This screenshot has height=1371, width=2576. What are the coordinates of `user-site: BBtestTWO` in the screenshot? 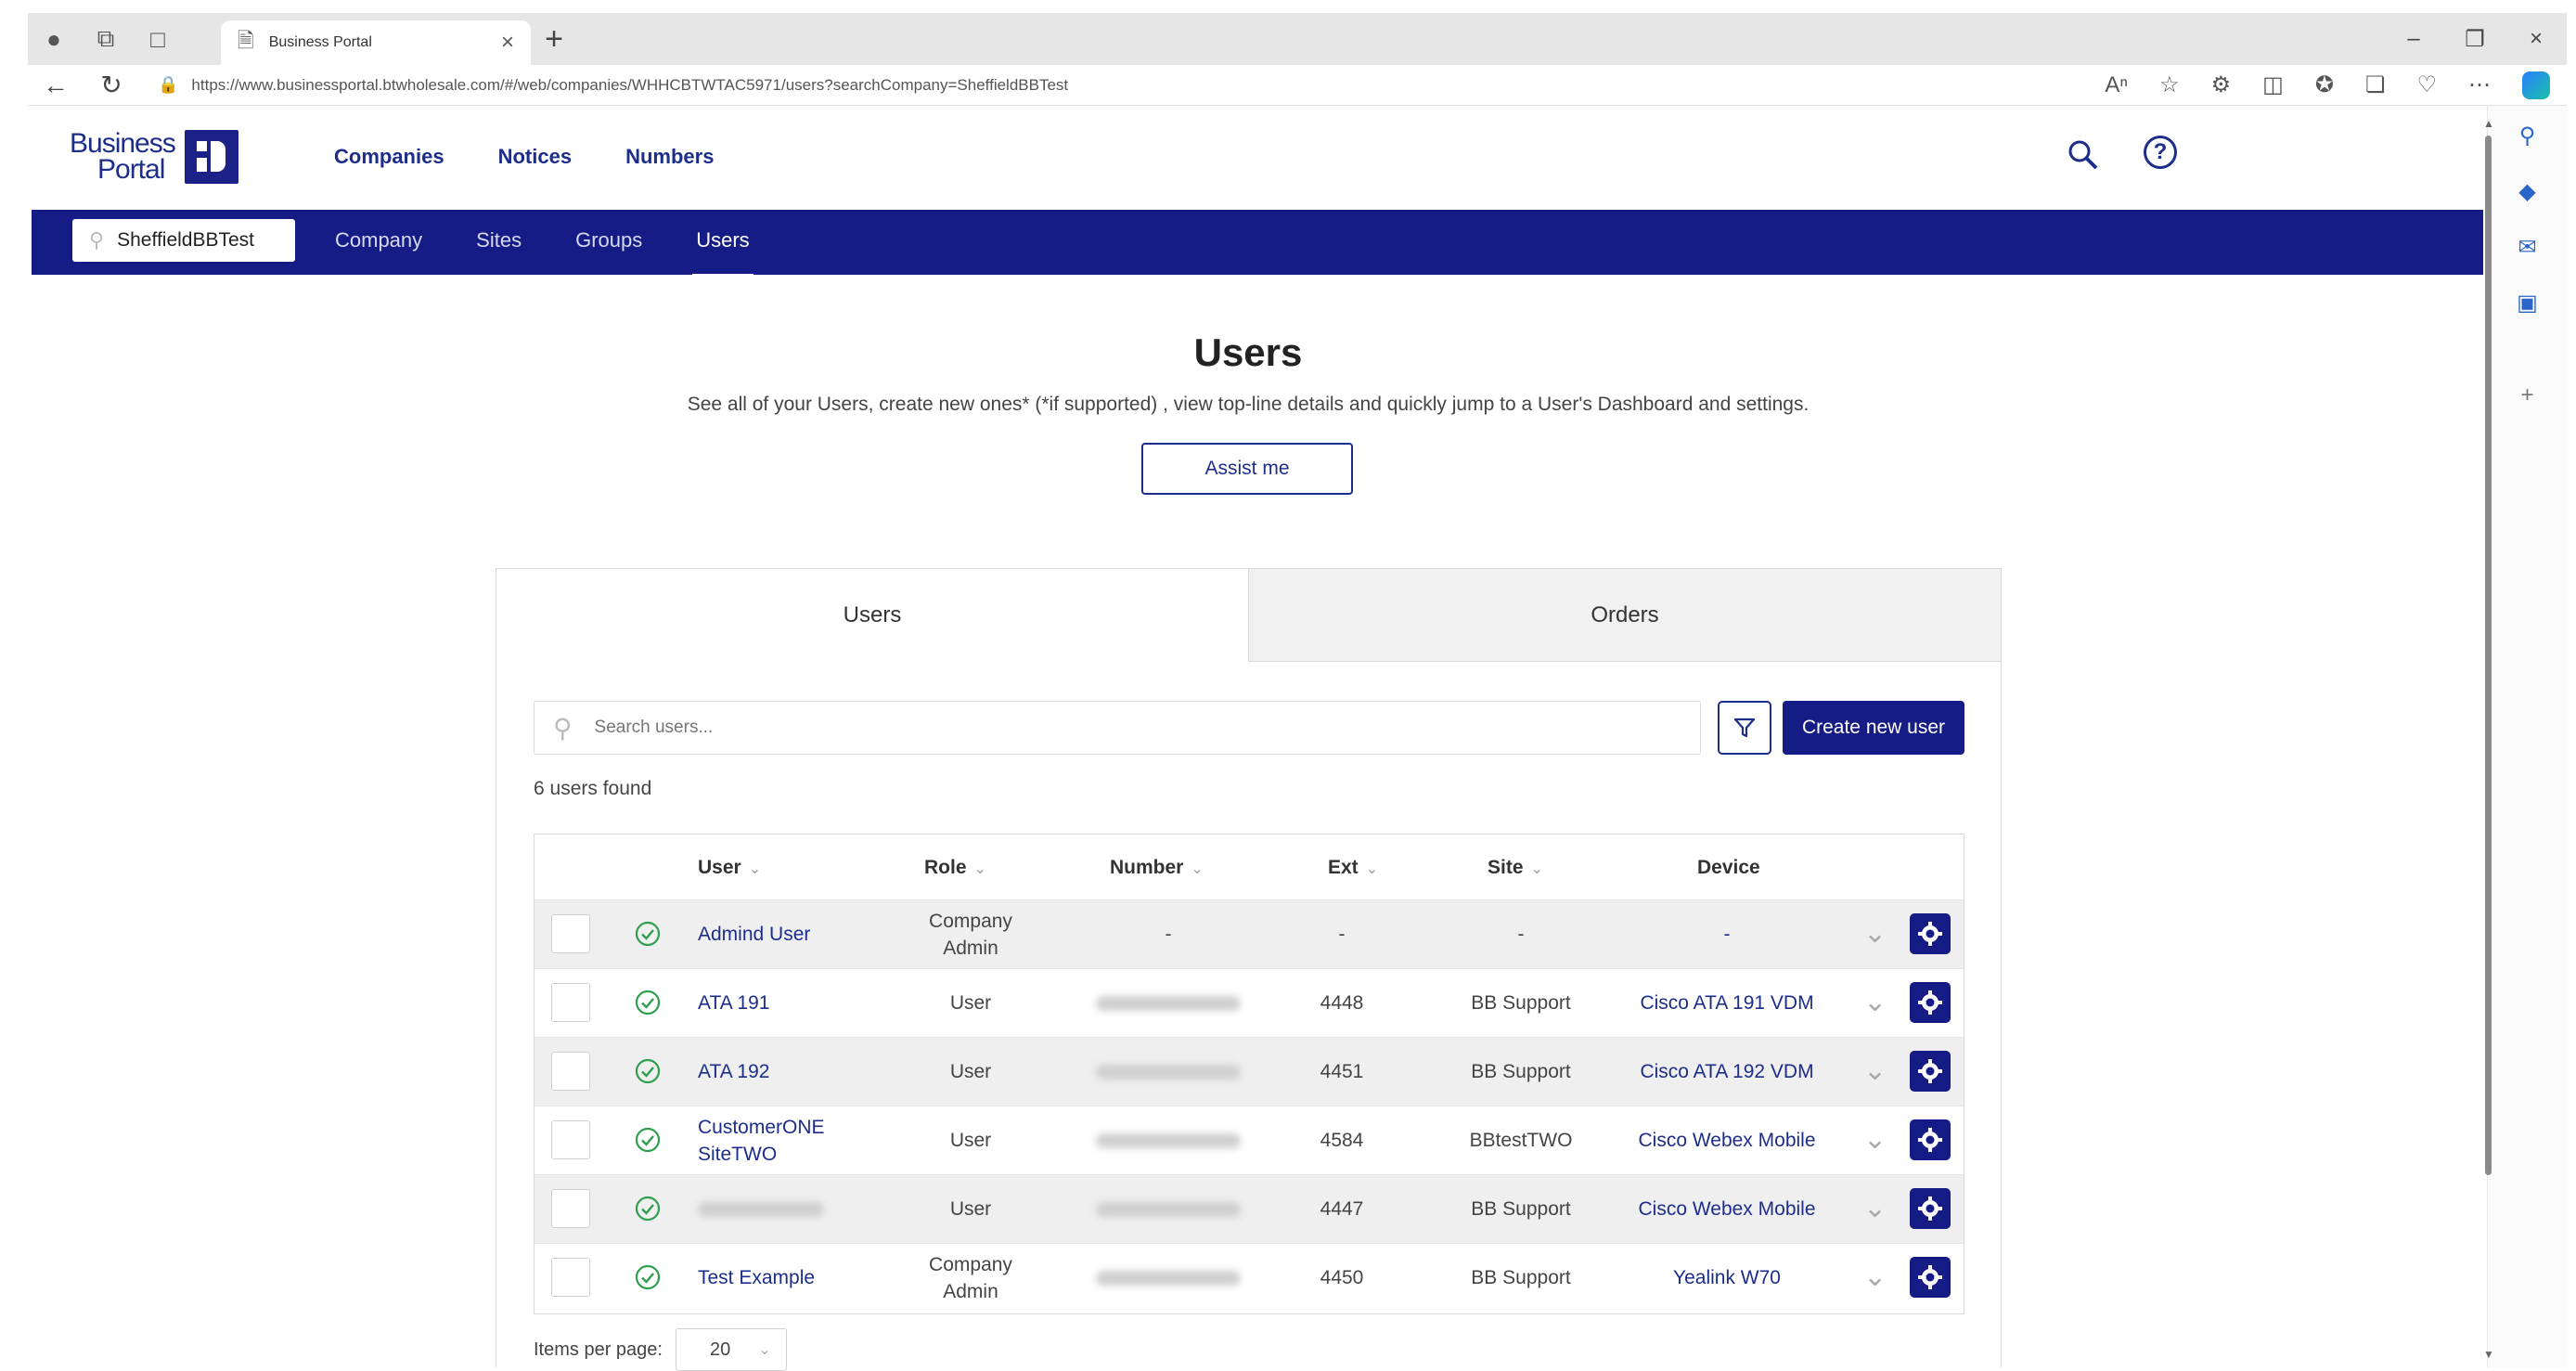 It's located at (1521, 1141).